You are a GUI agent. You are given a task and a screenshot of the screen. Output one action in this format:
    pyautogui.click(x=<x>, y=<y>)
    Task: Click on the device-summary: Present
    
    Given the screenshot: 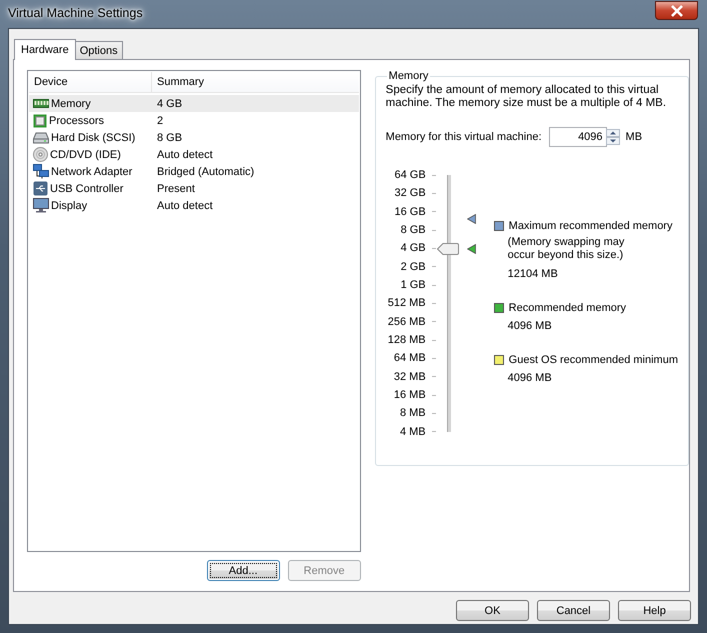 What is the action you would take?
    pyautogui.click(x=175, y=188)
    